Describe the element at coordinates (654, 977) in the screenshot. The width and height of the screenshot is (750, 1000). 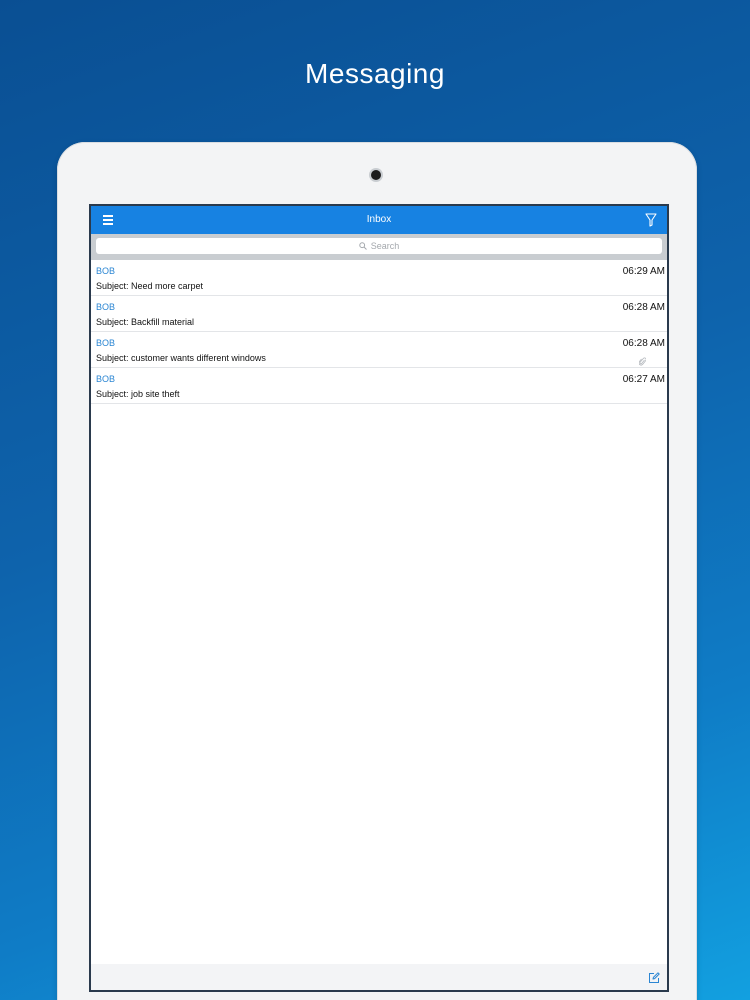
I see `compose-icon` at that location.